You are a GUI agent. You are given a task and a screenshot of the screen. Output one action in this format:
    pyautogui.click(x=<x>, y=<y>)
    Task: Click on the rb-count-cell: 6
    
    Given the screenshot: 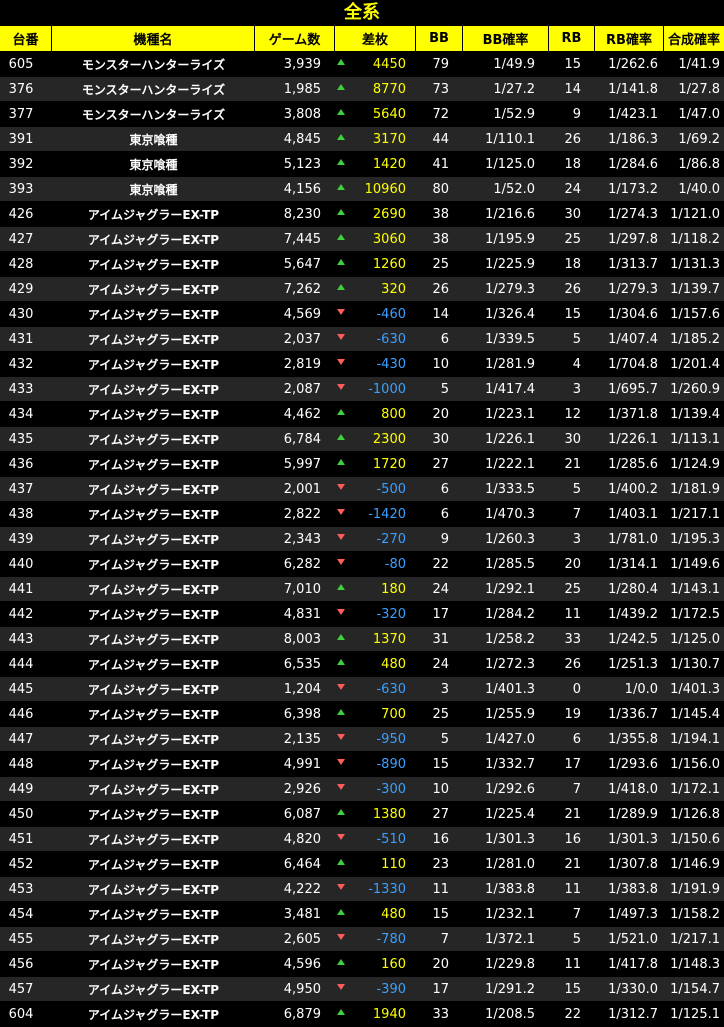 What is the action you would take?
    pyautogui.click(x=572, y=739)
    